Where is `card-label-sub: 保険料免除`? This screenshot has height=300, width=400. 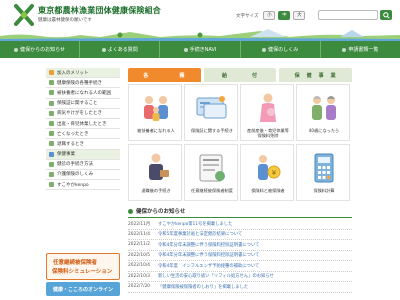
card-label-sub: 保険料免除 is located at coordinates (268, 135).